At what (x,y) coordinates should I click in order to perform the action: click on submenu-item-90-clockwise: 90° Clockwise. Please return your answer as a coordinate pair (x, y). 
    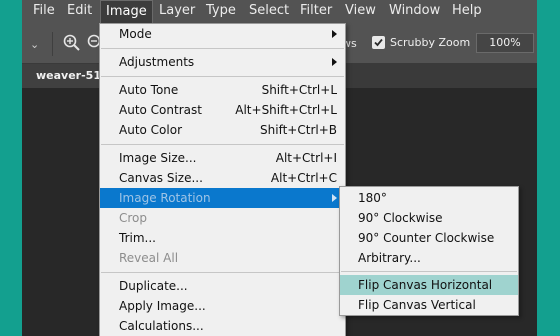
    Looking at the image, I should click on (429, 218).